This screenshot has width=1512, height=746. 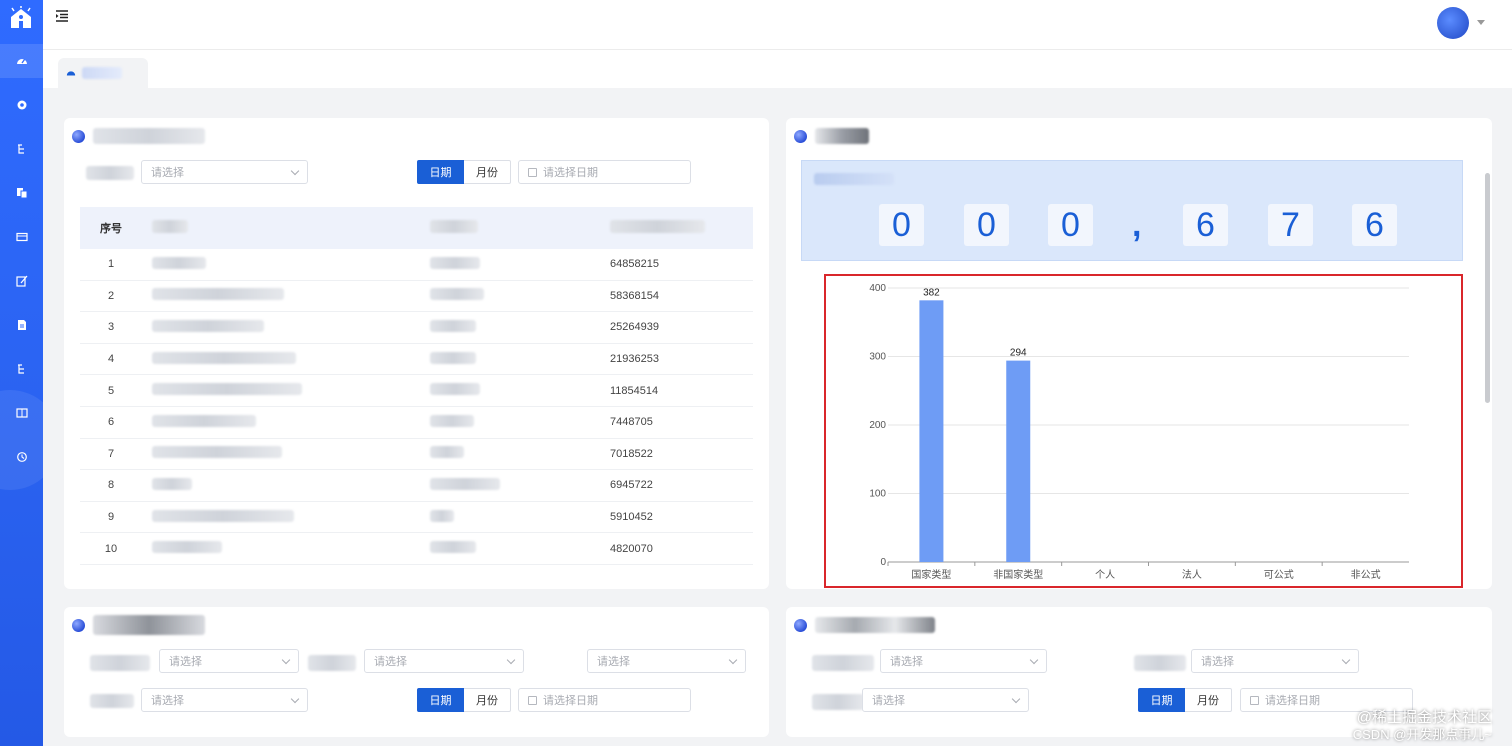 I want to click on row-value: 5910452, so click(x=631, y=517).